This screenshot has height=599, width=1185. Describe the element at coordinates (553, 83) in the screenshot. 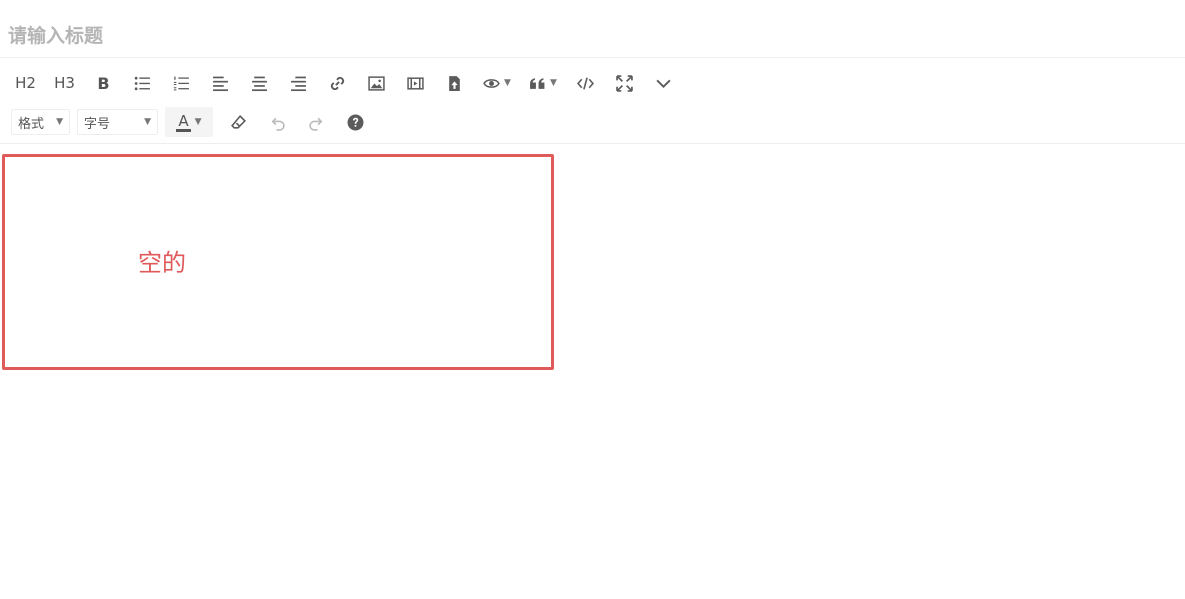

I see `quote-caret-icon: ▼` at that location.